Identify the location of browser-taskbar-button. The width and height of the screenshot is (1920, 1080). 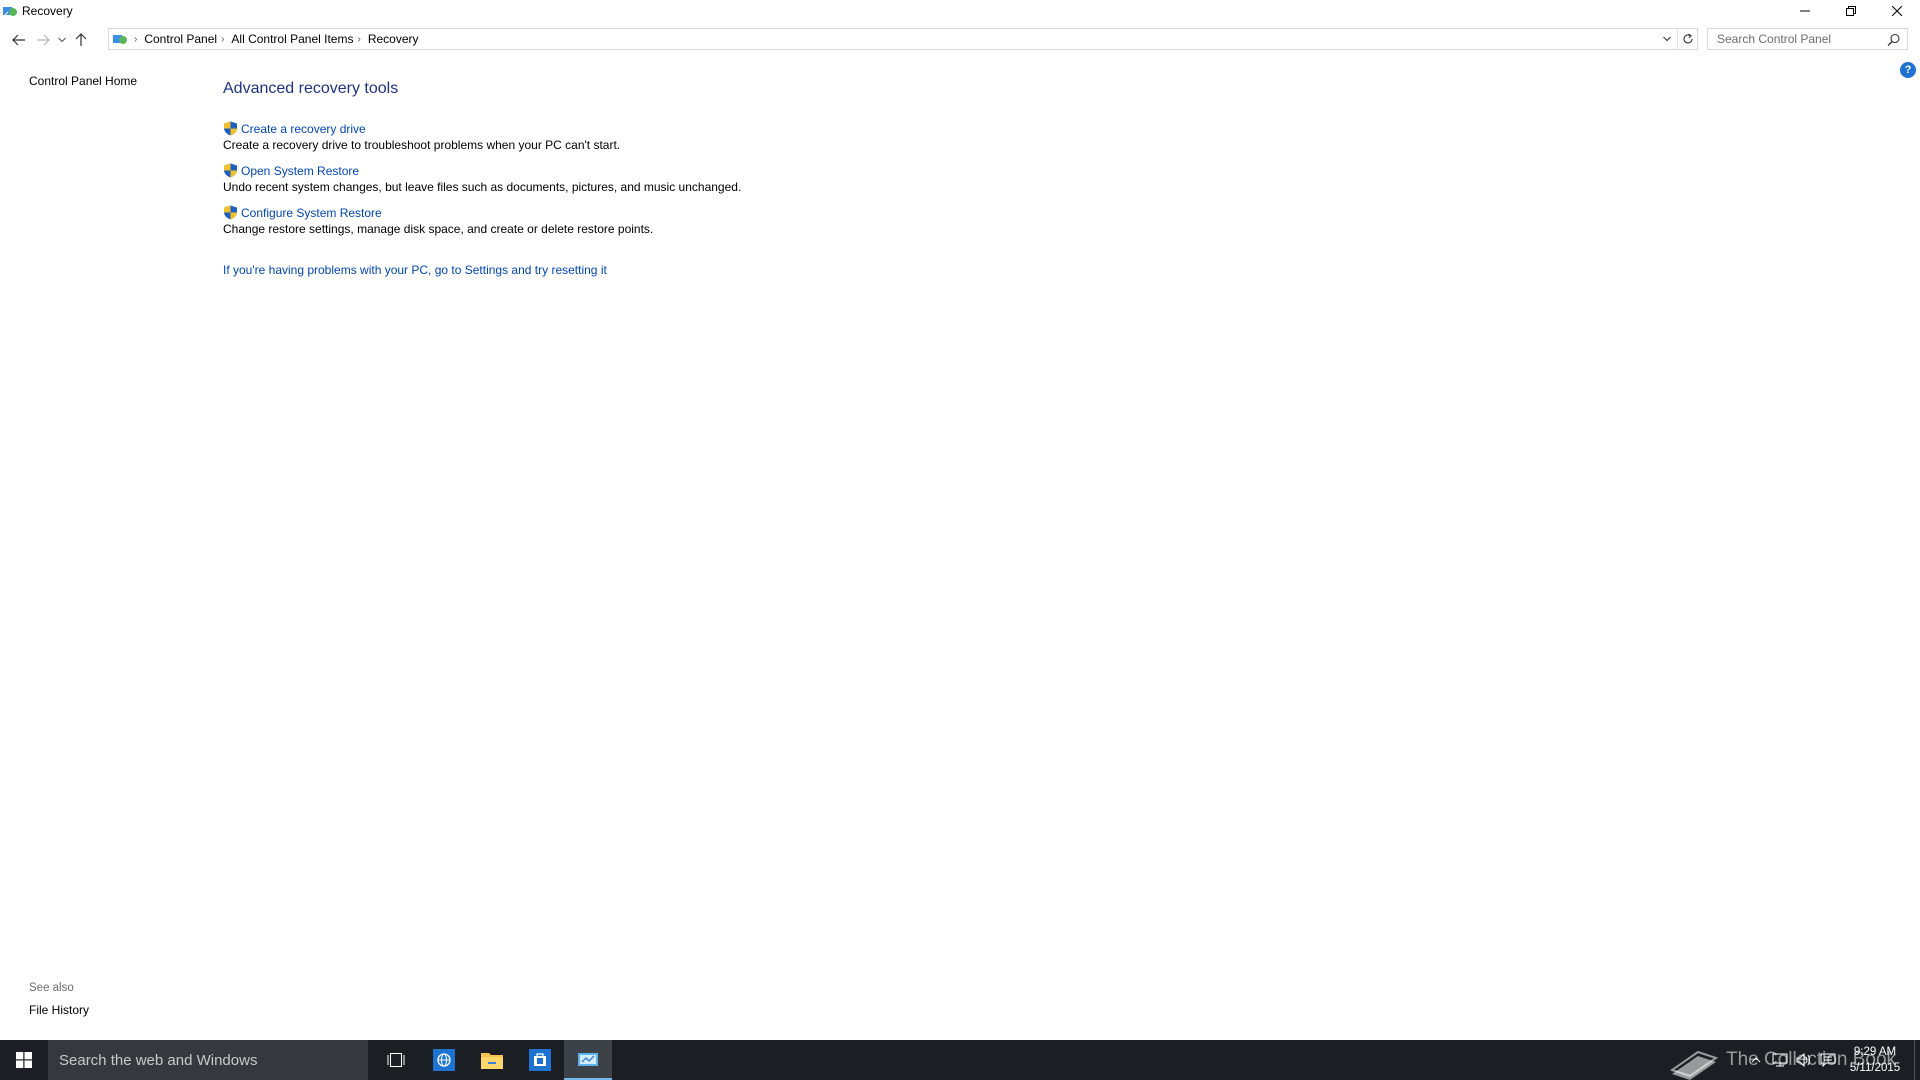
(444, 1060).